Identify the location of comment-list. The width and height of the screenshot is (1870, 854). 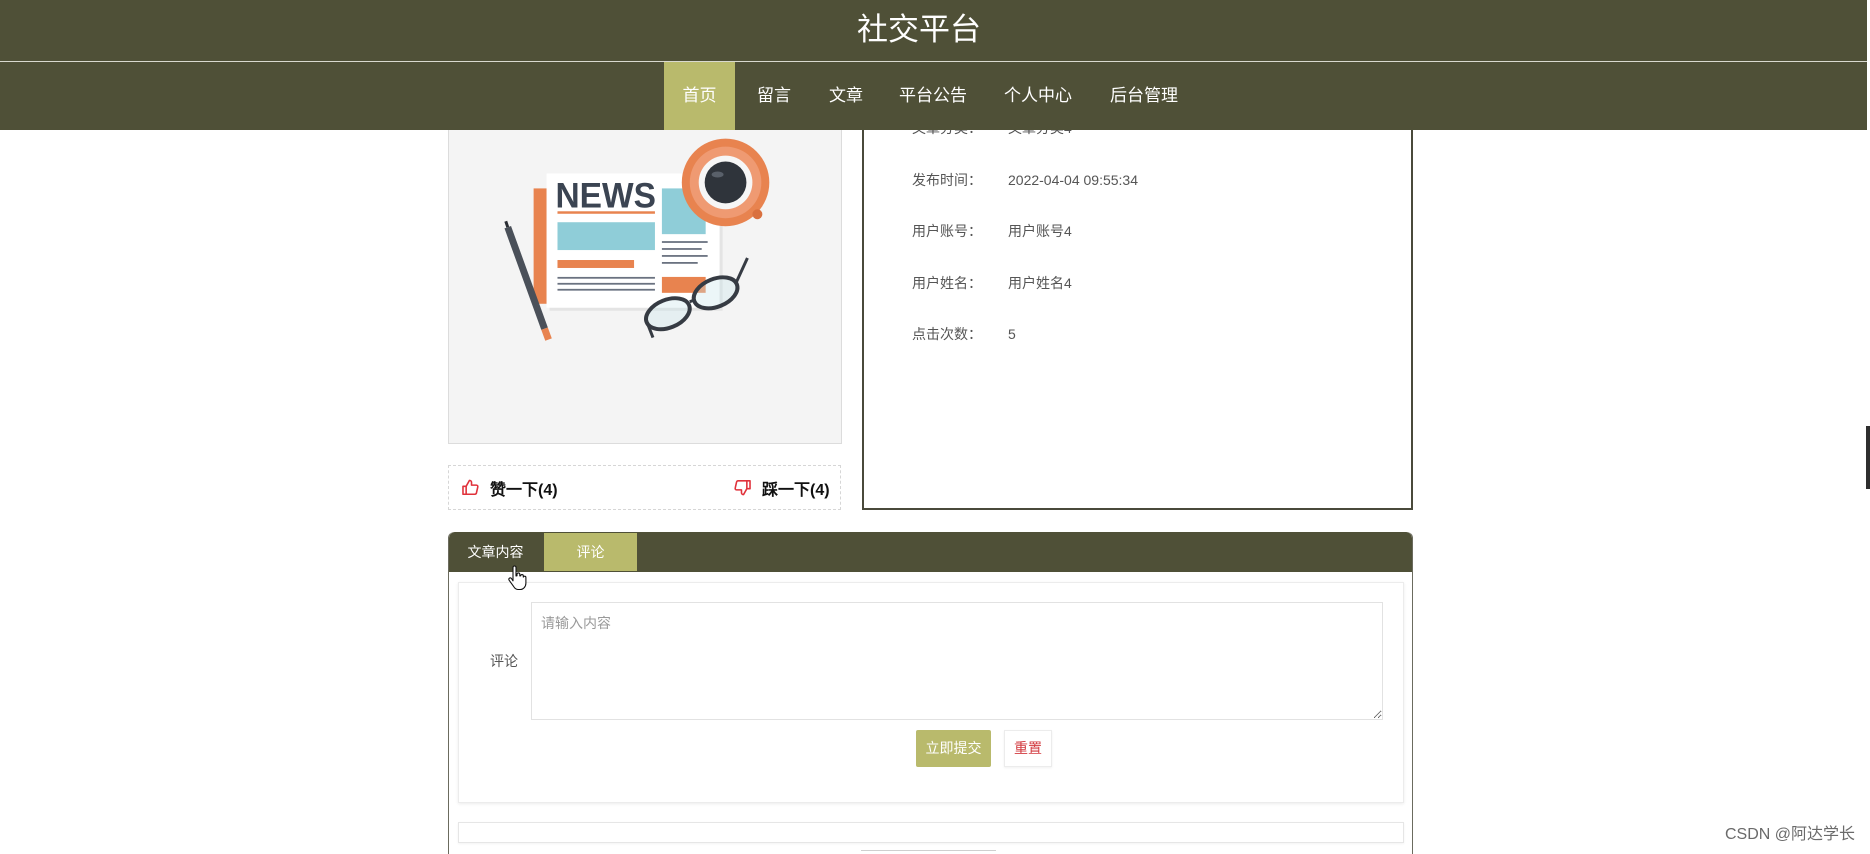
(931, 832).